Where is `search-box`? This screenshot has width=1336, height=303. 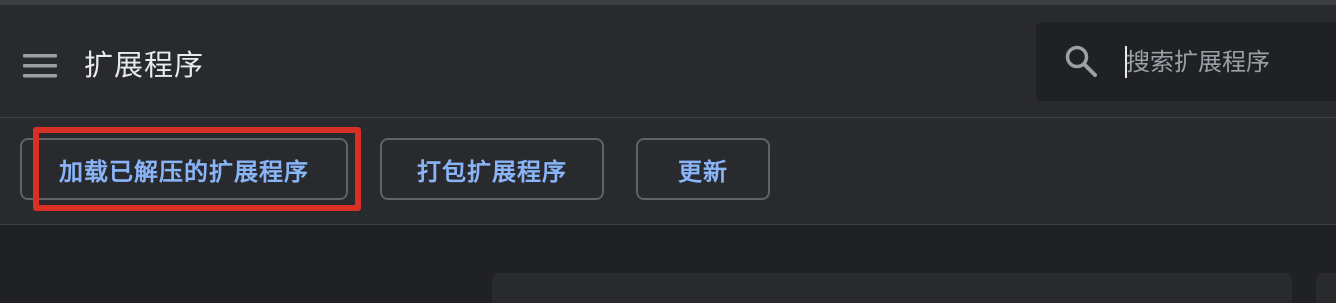 search-box is located at coordinates (1186, 61).